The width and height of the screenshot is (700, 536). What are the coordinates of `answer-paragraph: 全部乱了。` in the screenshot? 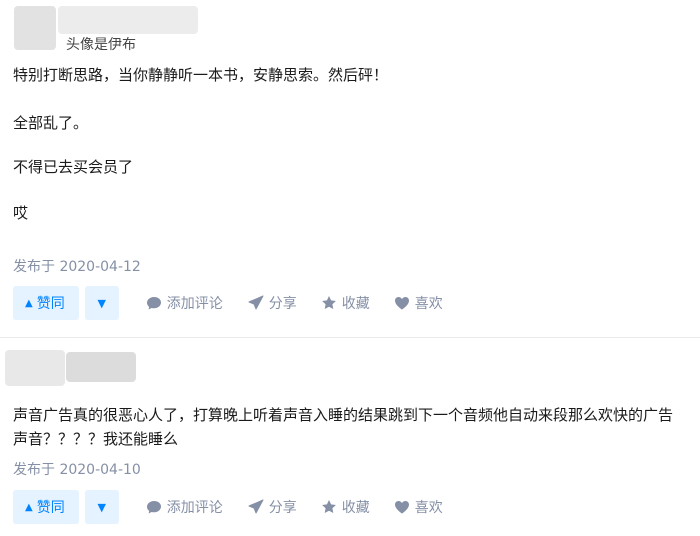 It's located at (51, 123).